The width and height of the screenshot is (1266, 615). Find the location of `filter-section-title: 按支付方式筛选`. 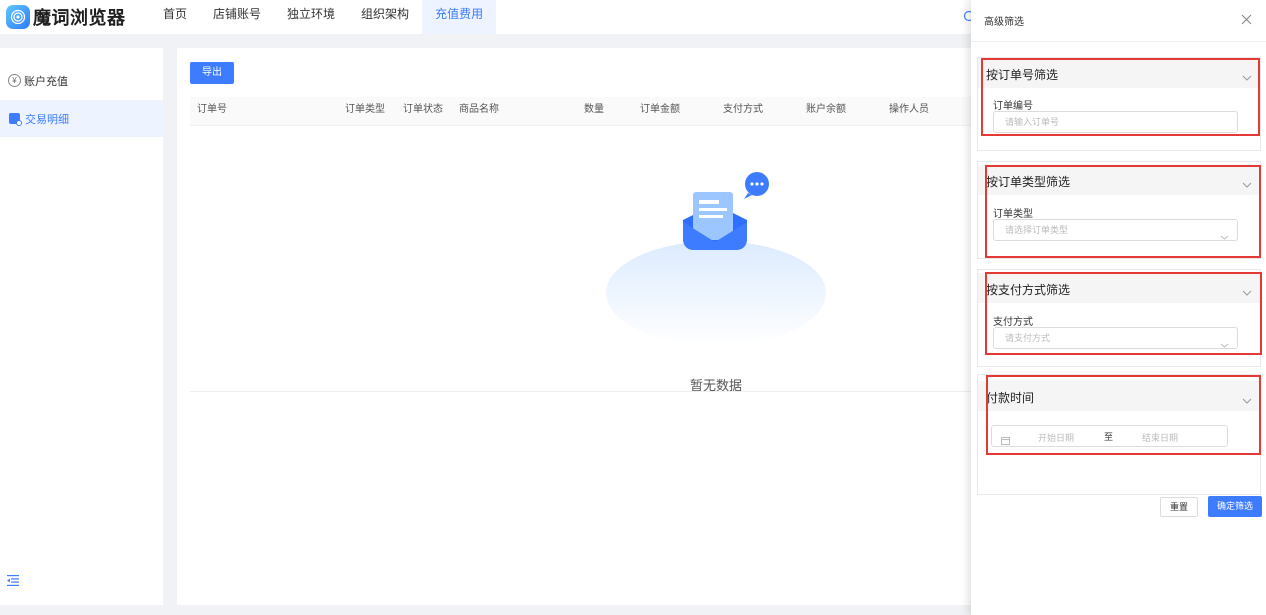

filter-section-title: 按支付方式筛选 is located at coordinates (1028, 290).